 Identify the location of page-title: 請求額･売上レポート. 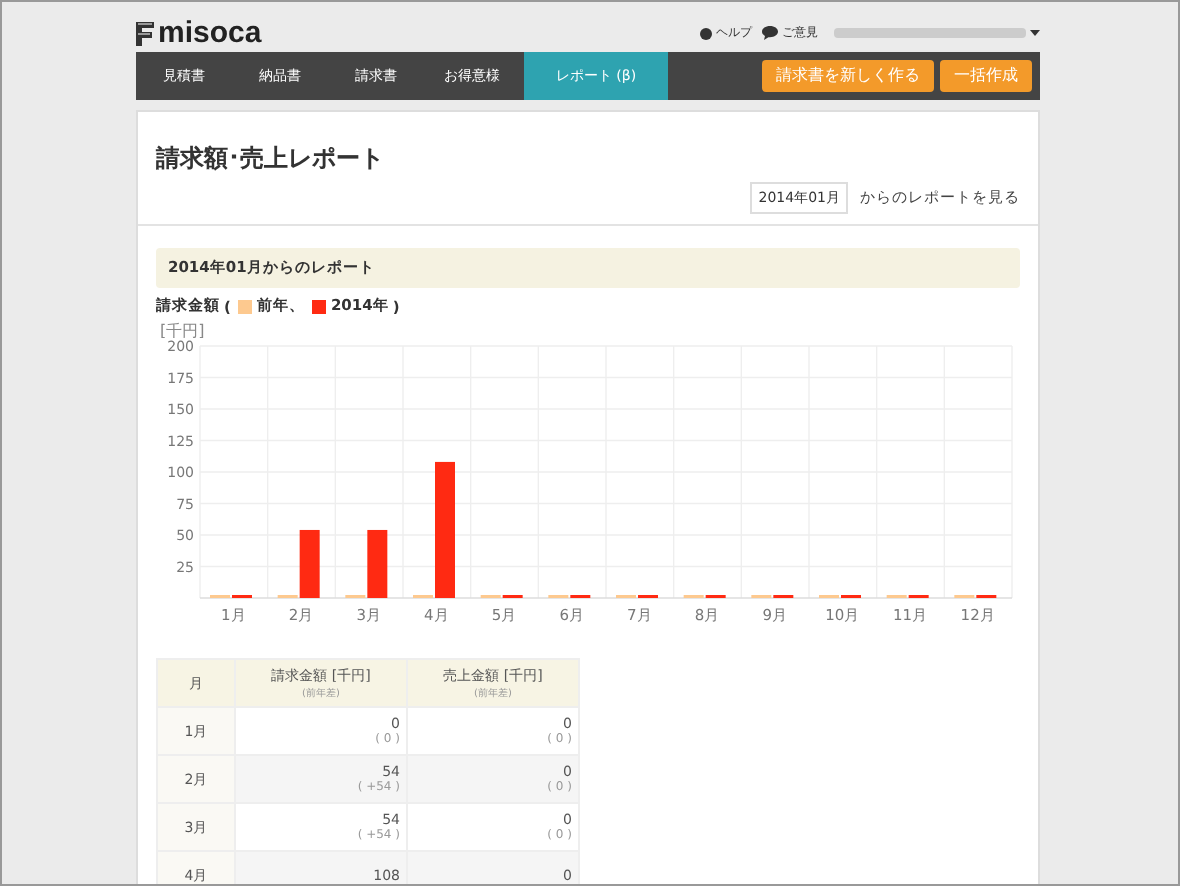
(271, 159).